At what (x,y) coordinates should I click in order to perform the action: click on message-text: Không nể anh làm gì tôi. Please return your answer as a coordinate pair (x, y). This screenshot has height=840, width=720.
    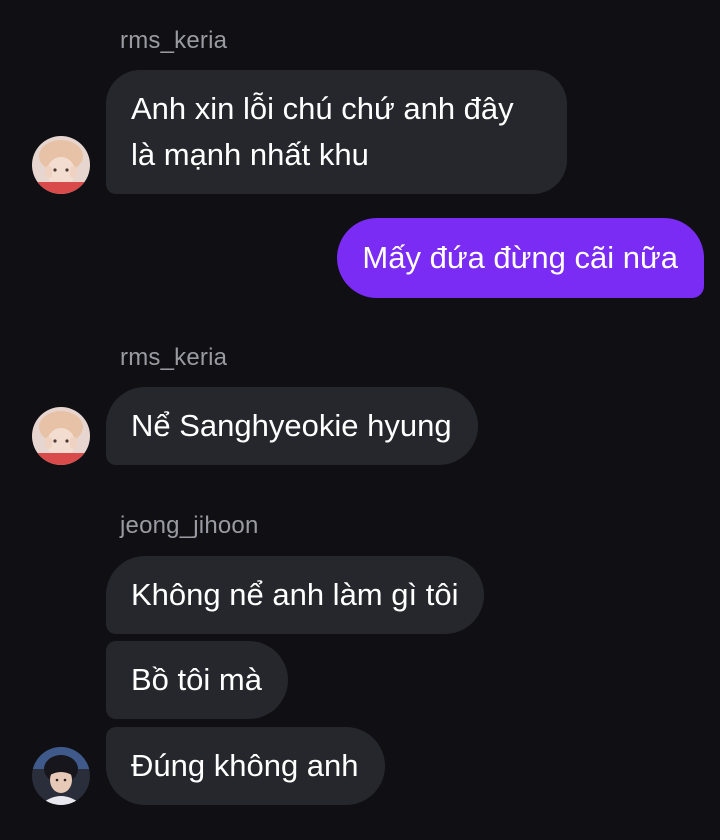
    Looking at the image, I should click on (295, 594).